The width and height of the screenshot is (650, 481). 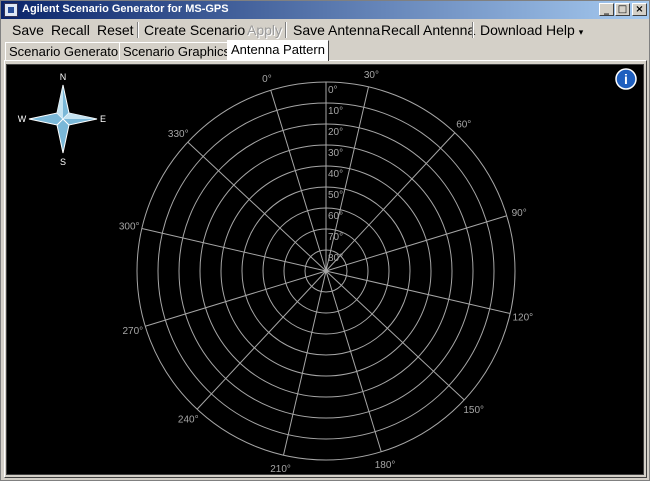 I want to click on menu-save: Save, so click(x=28, y=30).